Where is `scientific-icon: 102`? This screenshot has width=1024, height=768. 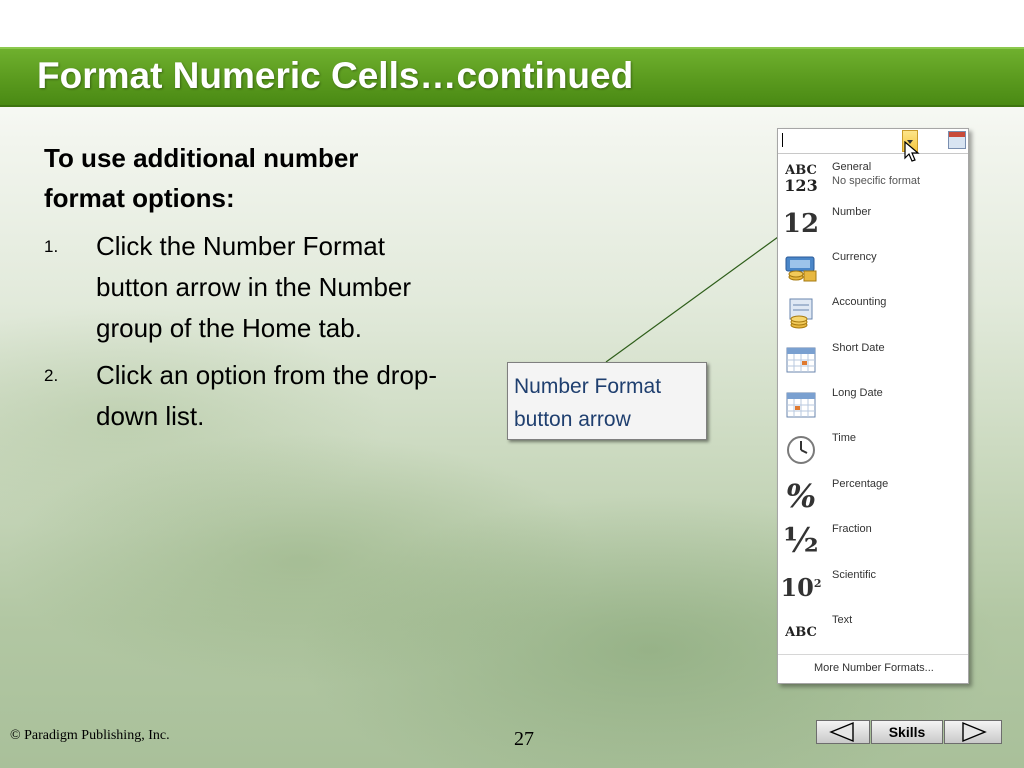
scientific-icon: 102 is located at coordinates (801, 587).